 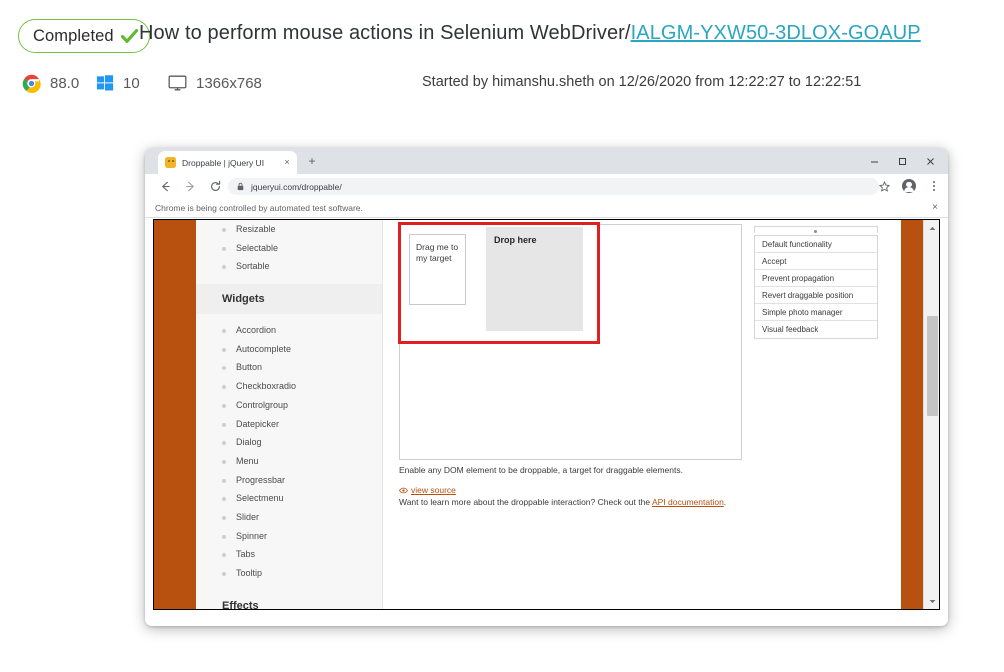 I want to click on meta-browser: 88.0, so click(x=50, y=83).